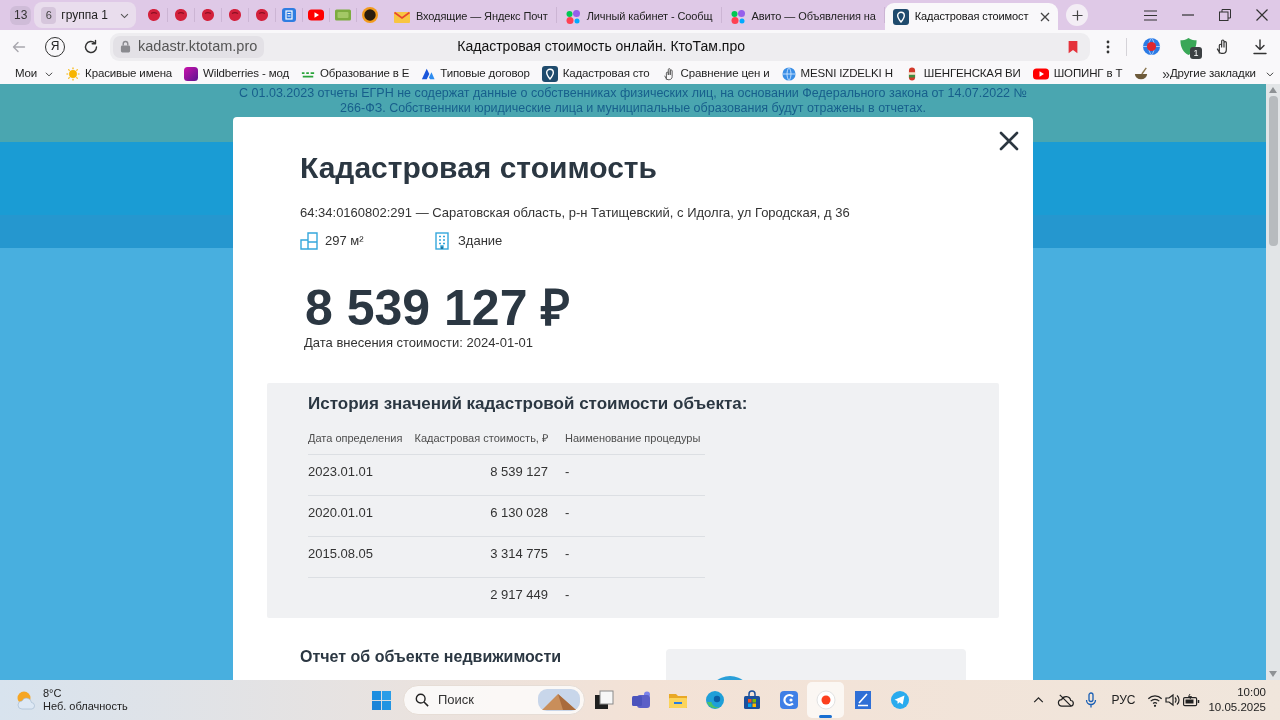  What do you see at coordinates (71, 700) in the screenshot?
I see `weather-widget: 8°C Неб. облачность` at bounding box center [71, 700].